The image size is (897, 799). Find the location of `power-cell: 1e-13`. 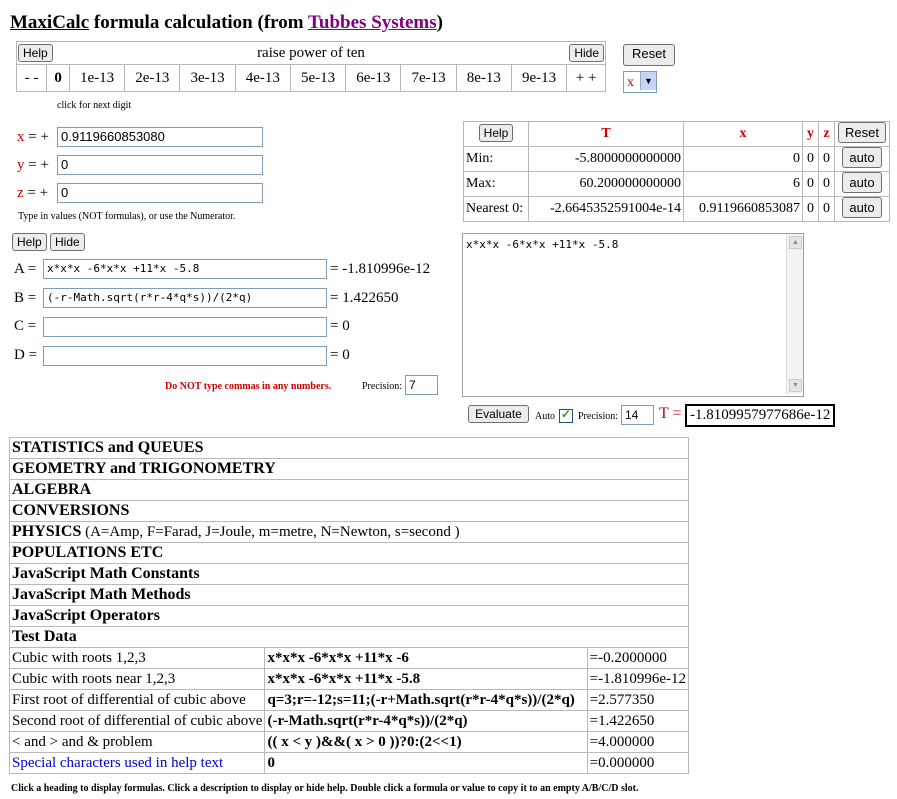

power-cell: 1e-13 is located at coordinates (97, 78).